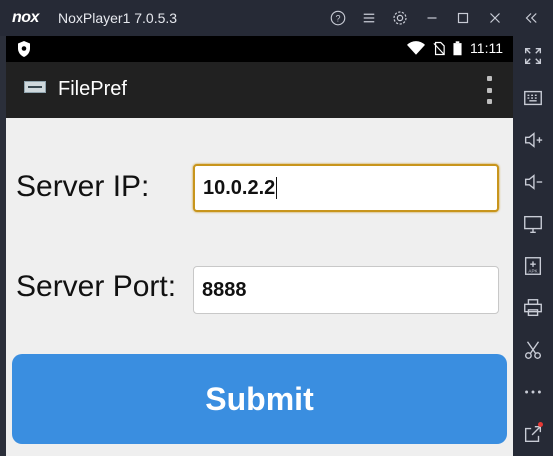  Describe the element at coordinates (486, 48) in the screenshot. I see `status-time: 11:11` at that location.